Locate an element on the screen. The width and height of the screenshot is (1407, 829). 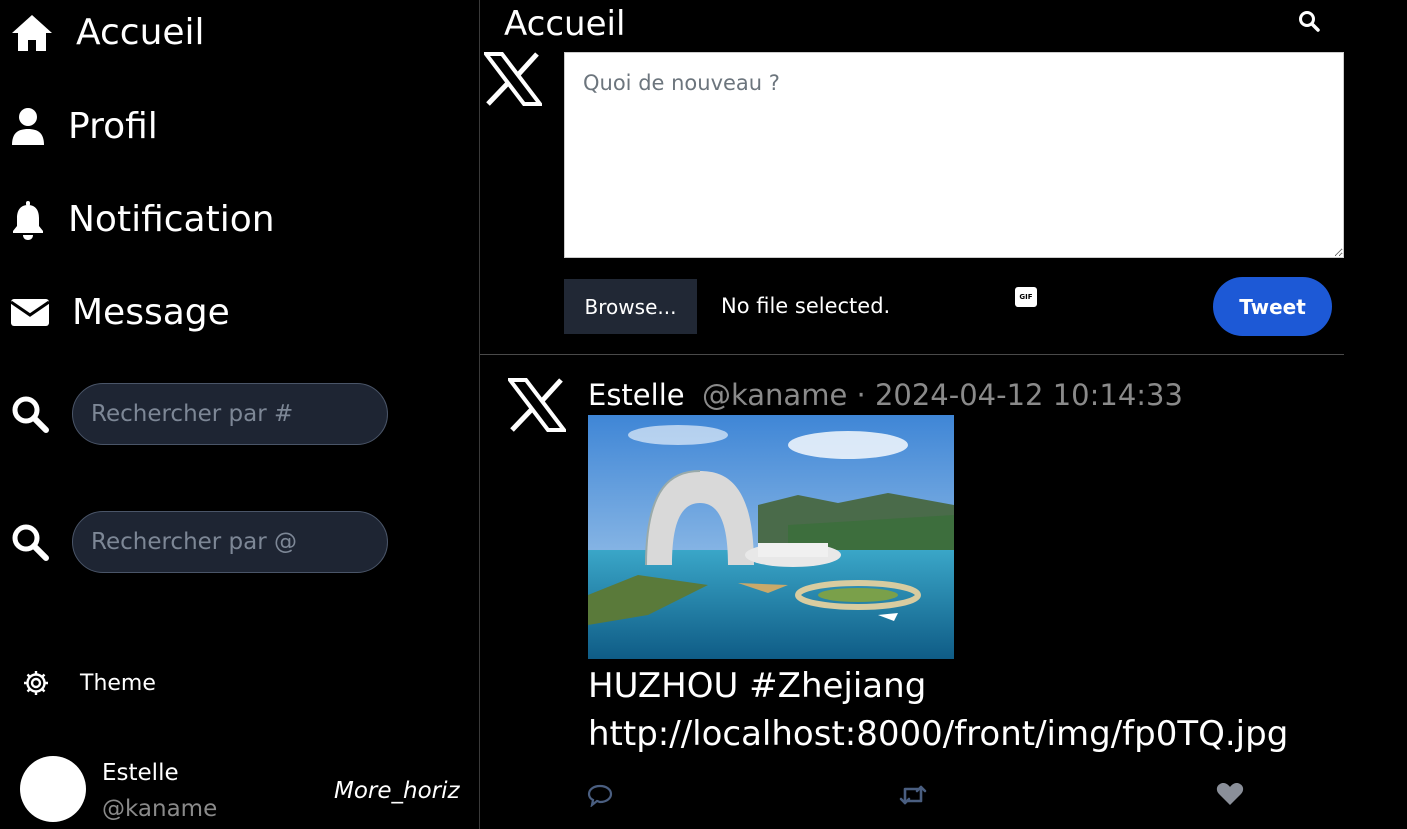
nav-label: Accueil is located at coordinates (140, 32).